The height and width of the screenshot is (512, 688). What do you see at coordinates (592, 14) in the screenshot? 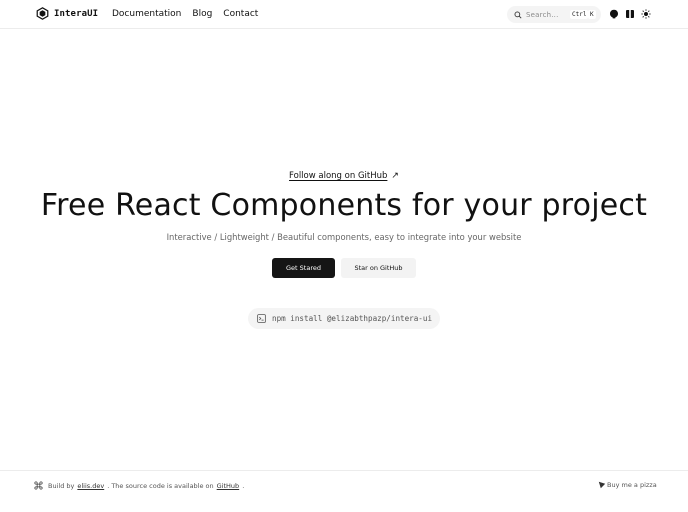
I see `shortcut-k-key: K` at bounding box center [592, 14].